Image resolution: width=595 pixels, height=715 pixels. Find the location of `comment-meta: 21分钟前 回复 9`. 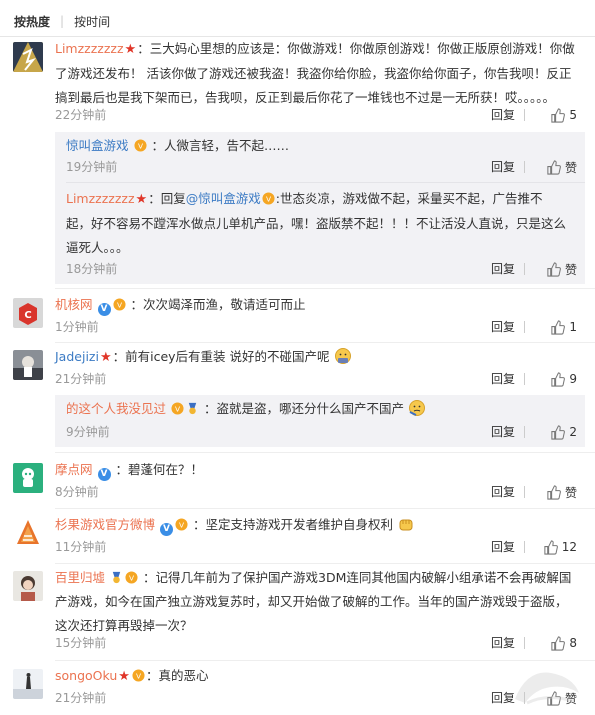

comment-meta: 21分钟前 回复 9 is located at coordinates (316, 379).